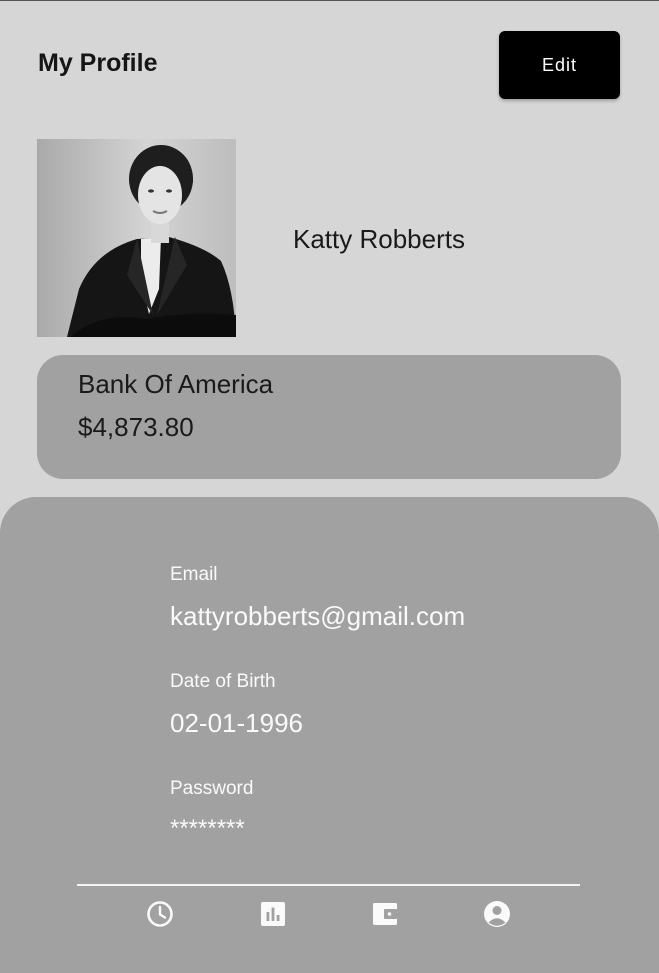 The image size is (659, 973). What do you see at coordinates (318, 616) in the screenshot?
I see `email-value: kattyrobberts@gmail.com` at bounding box center [318, 616].